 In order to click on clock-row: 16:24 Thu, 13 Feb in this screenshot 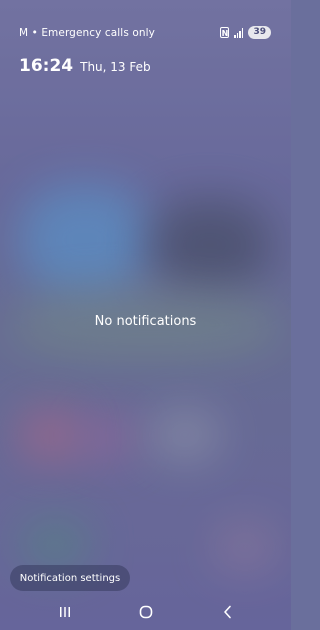, I will do `click(85, 66)`.